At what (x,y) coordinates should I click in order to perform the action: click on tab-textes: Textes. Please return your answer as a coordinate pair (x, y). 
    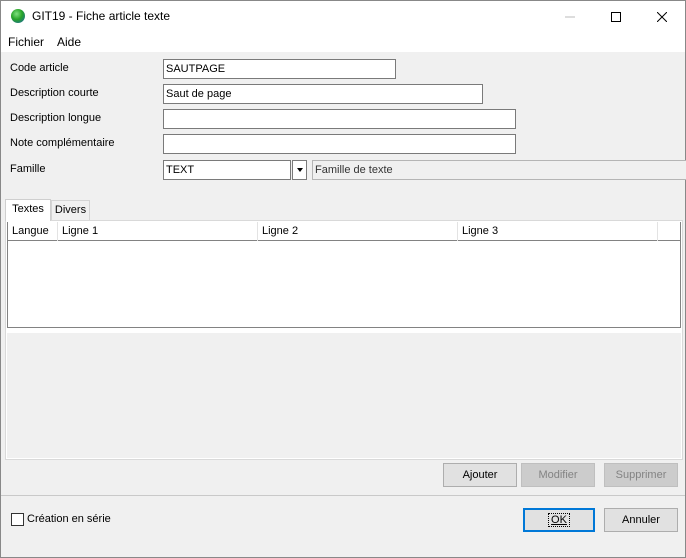
    Looking at the image, I should click on (28, 210).